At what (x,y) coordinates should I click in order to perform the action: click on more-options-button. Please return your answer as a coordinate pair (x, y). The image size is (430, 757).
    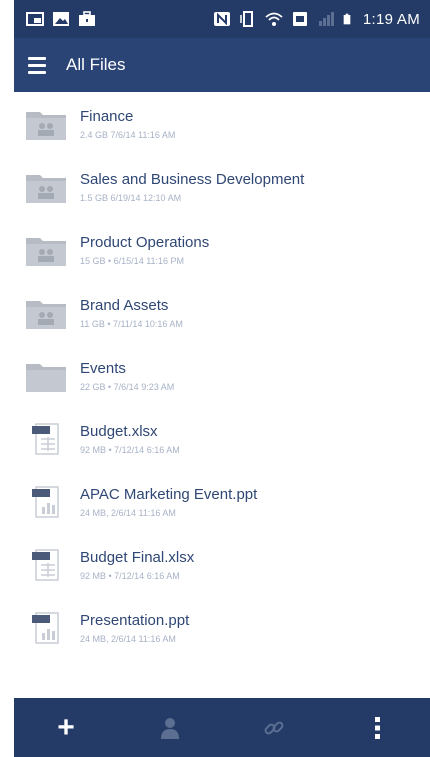
    Looking at the image, I should click on (378, 727).